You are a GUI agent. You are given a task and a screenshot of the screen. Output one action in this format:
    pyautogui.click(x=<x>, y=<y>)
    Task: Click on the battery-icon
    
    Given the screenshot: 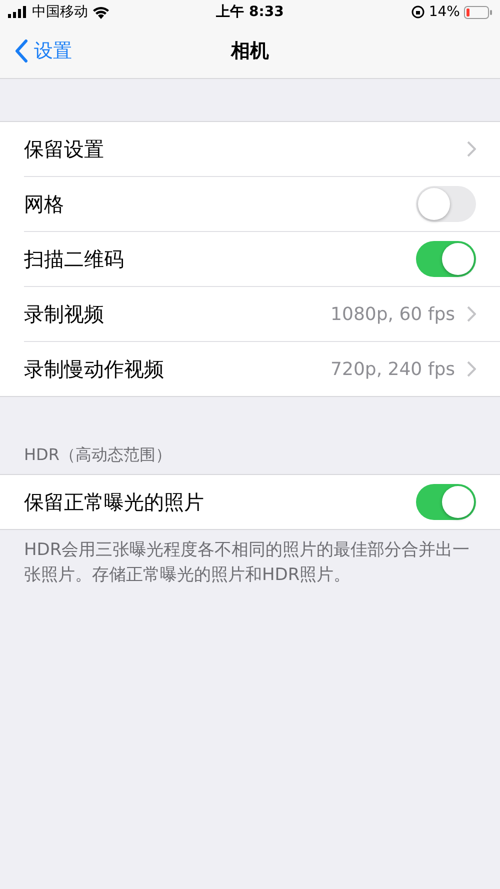 What is the action you would take?
    pyautogui.click(x=478, y=12)
    